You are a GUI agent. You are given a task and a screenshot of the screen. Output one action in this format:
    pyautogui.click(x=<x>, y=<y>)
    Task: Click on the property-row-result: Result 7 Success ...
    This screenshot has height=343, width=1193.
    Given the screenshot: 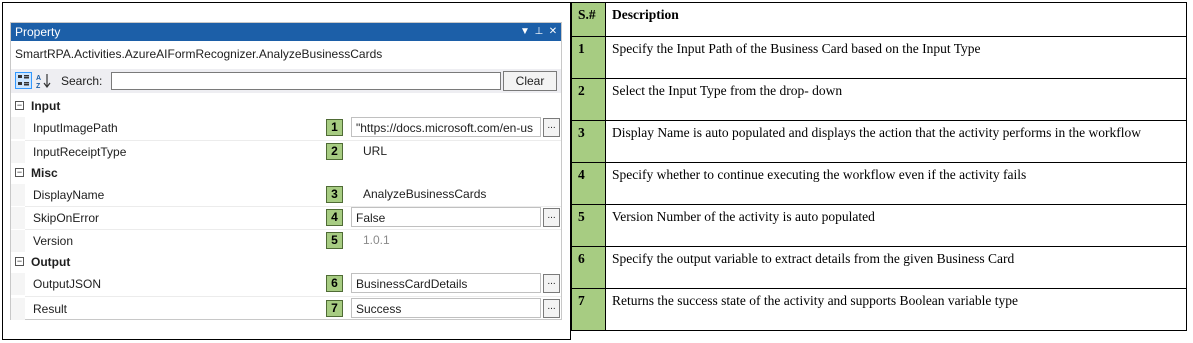 What is the action you would take?
    pyautogui.click(x=286, y=309)
    